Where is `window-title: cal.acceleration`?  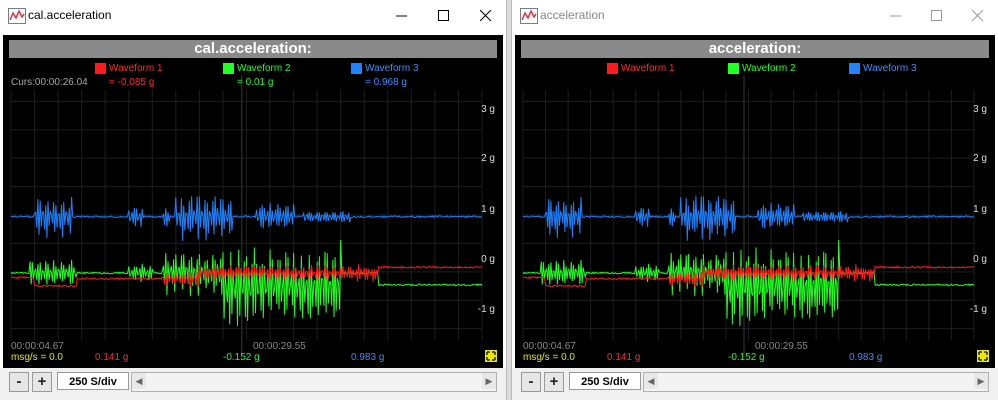 window-title: cal.acceleration is located at coordinates (70, 15).